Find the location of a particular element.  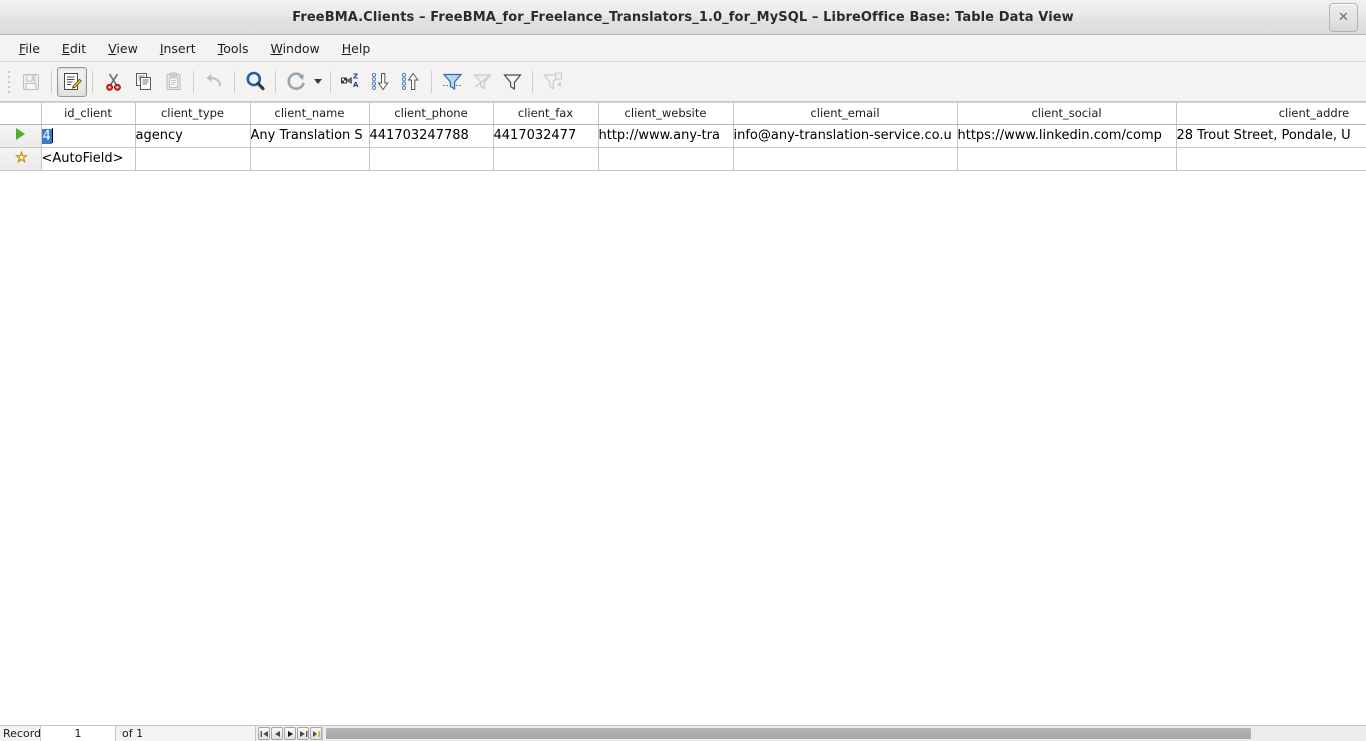

menu-item-edit: Edit is located at coordinates (74, 48).